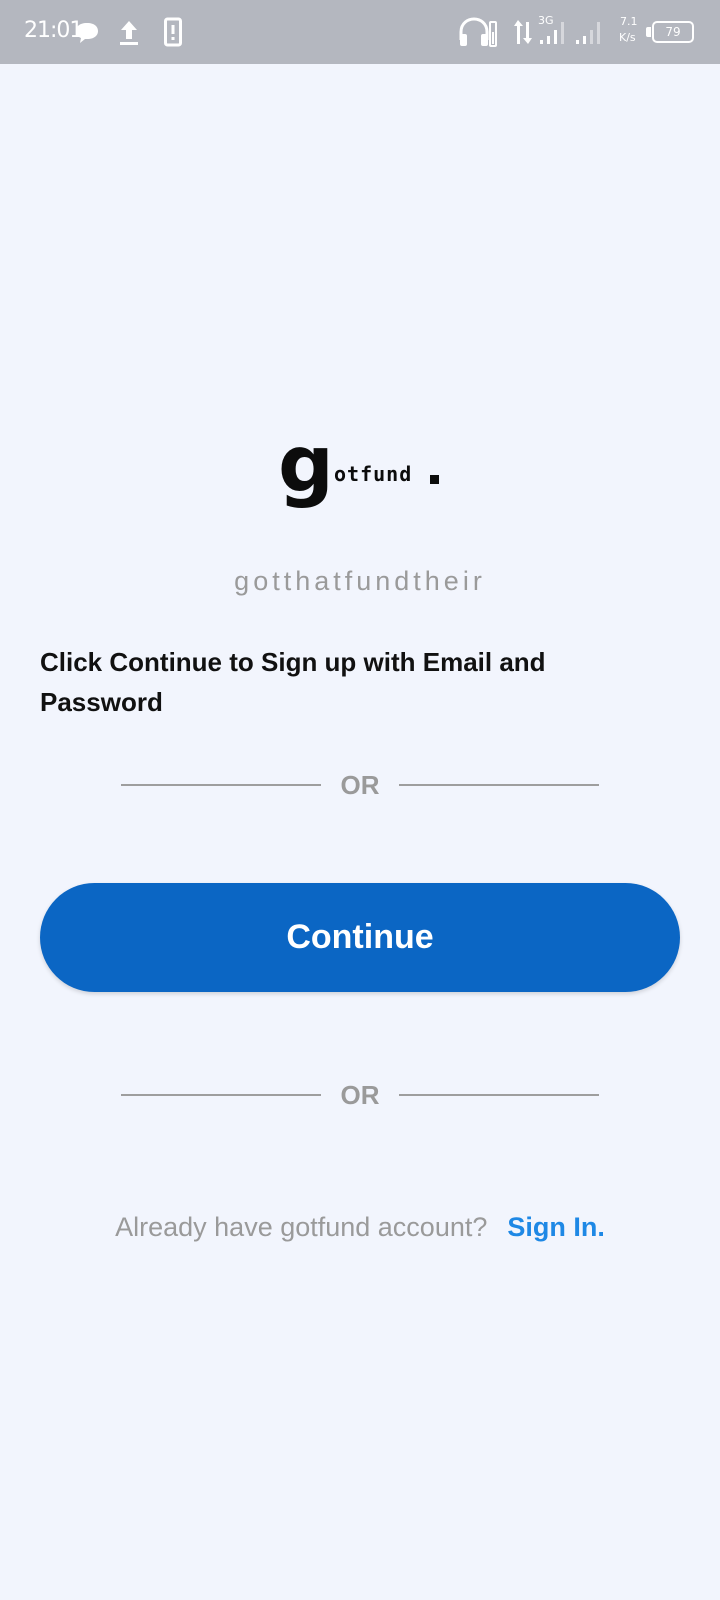 The image size is (720, 1600). Describe the element at coordinates (360, 32) in the screenshot. I see `status-bar: 21:01 3G 7.1 K/s 79` at that location.